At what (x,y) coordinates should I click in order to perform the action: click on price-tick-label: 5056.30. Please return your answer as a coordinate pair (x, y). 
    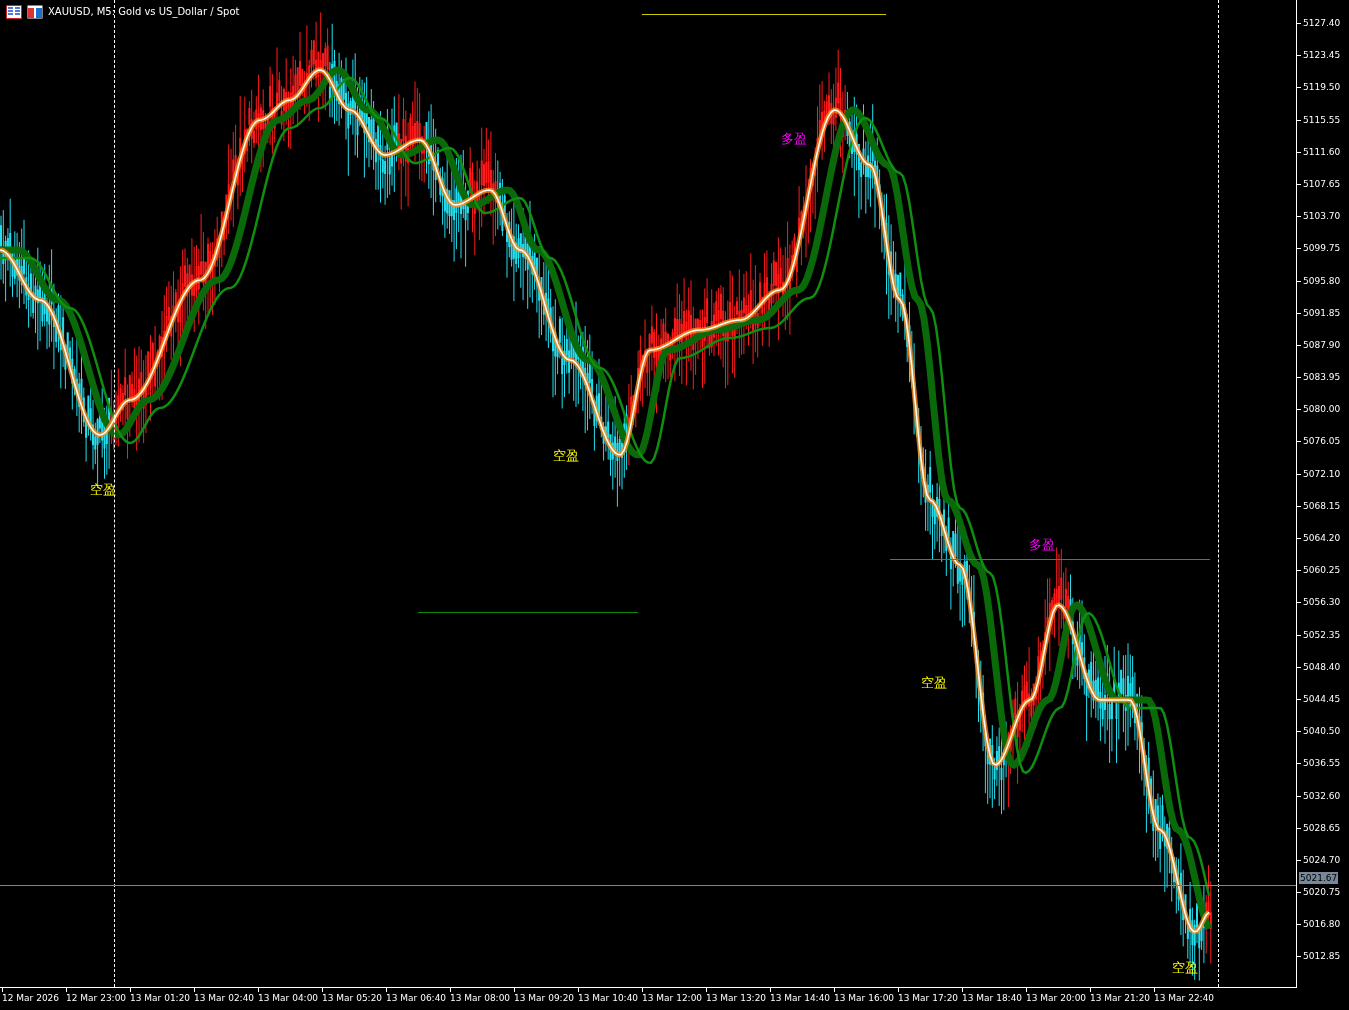
    Looking at the image, I should click on (1322, 603).